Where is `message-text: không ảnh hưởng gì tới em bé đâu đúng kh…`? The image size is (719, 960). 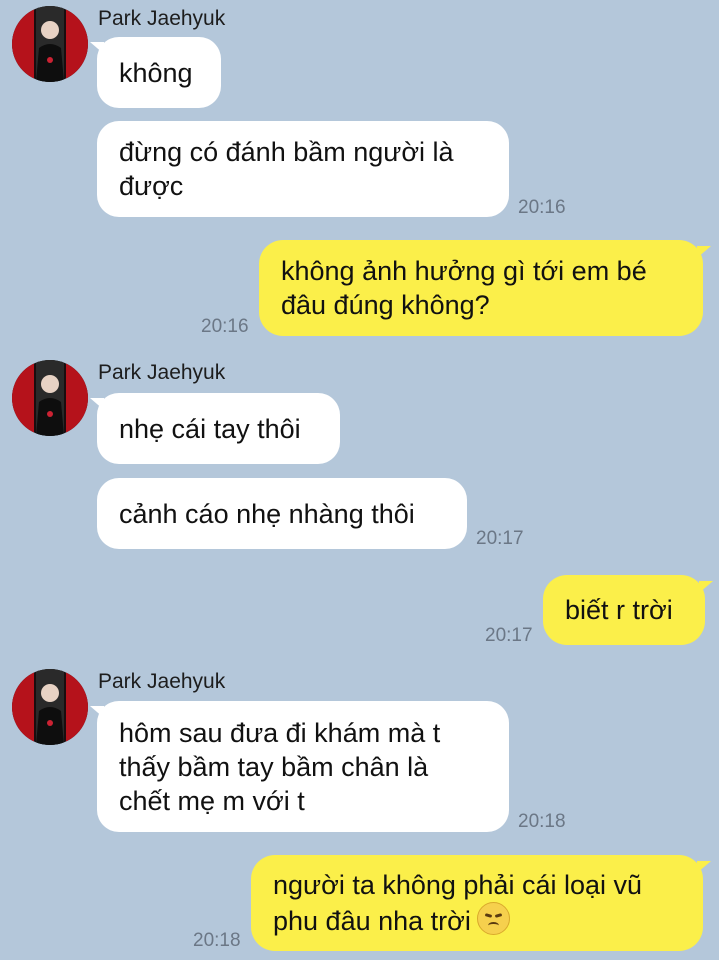
message-text: không ảnh hưởng gì tới em bé đâu đúng kh… is located at coordinates (464, 288).